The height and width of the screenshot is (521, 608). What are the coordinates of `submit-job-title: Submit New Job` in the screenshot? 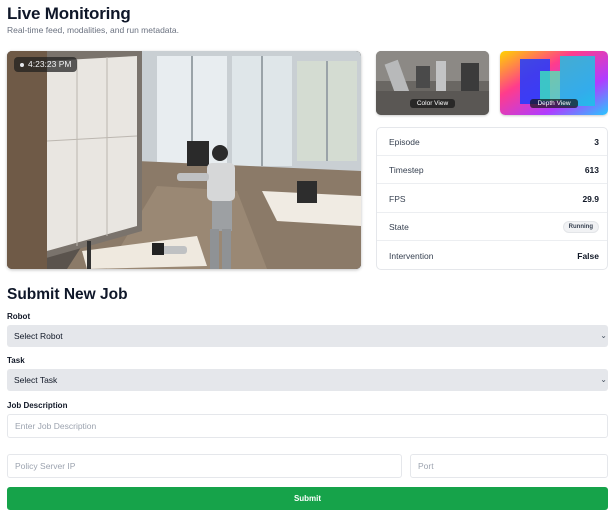 It's located at (67, 294).